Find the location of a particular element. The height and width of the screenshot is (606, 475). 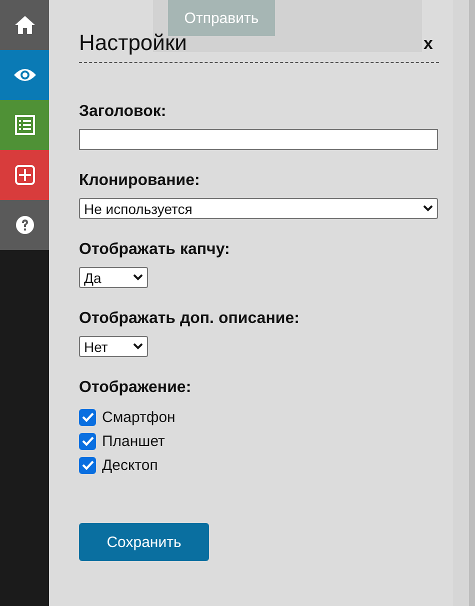

list-icon is located at coordinates (24, 125).